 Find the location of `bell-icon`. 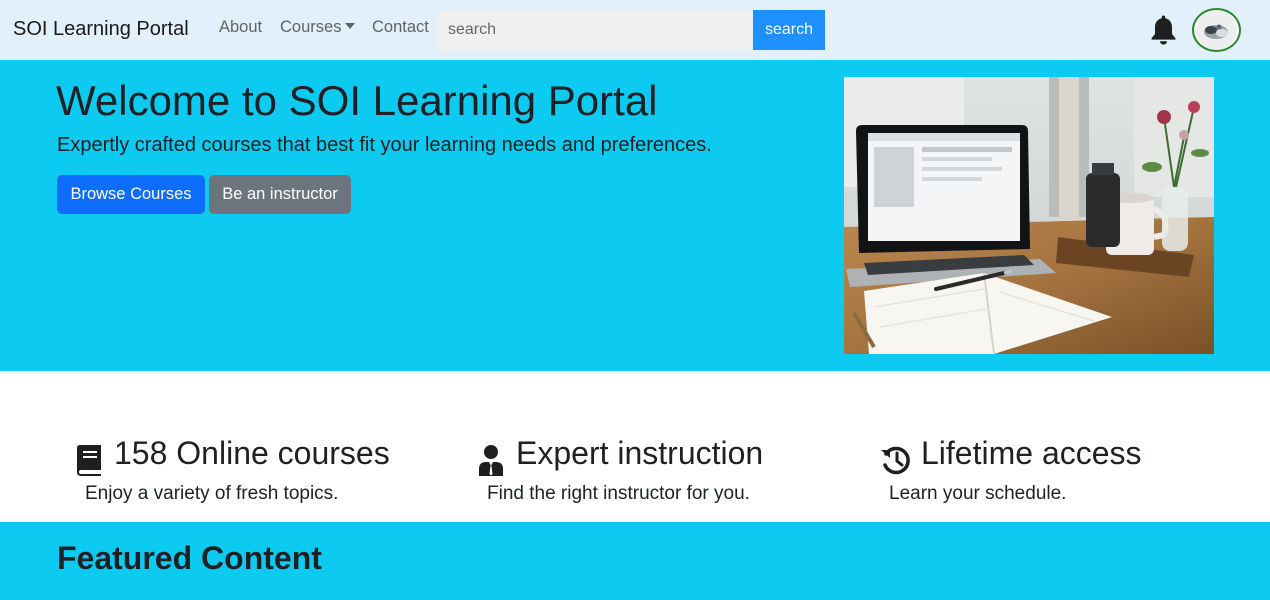

bell-icon is located at coordinates (1163, 30).